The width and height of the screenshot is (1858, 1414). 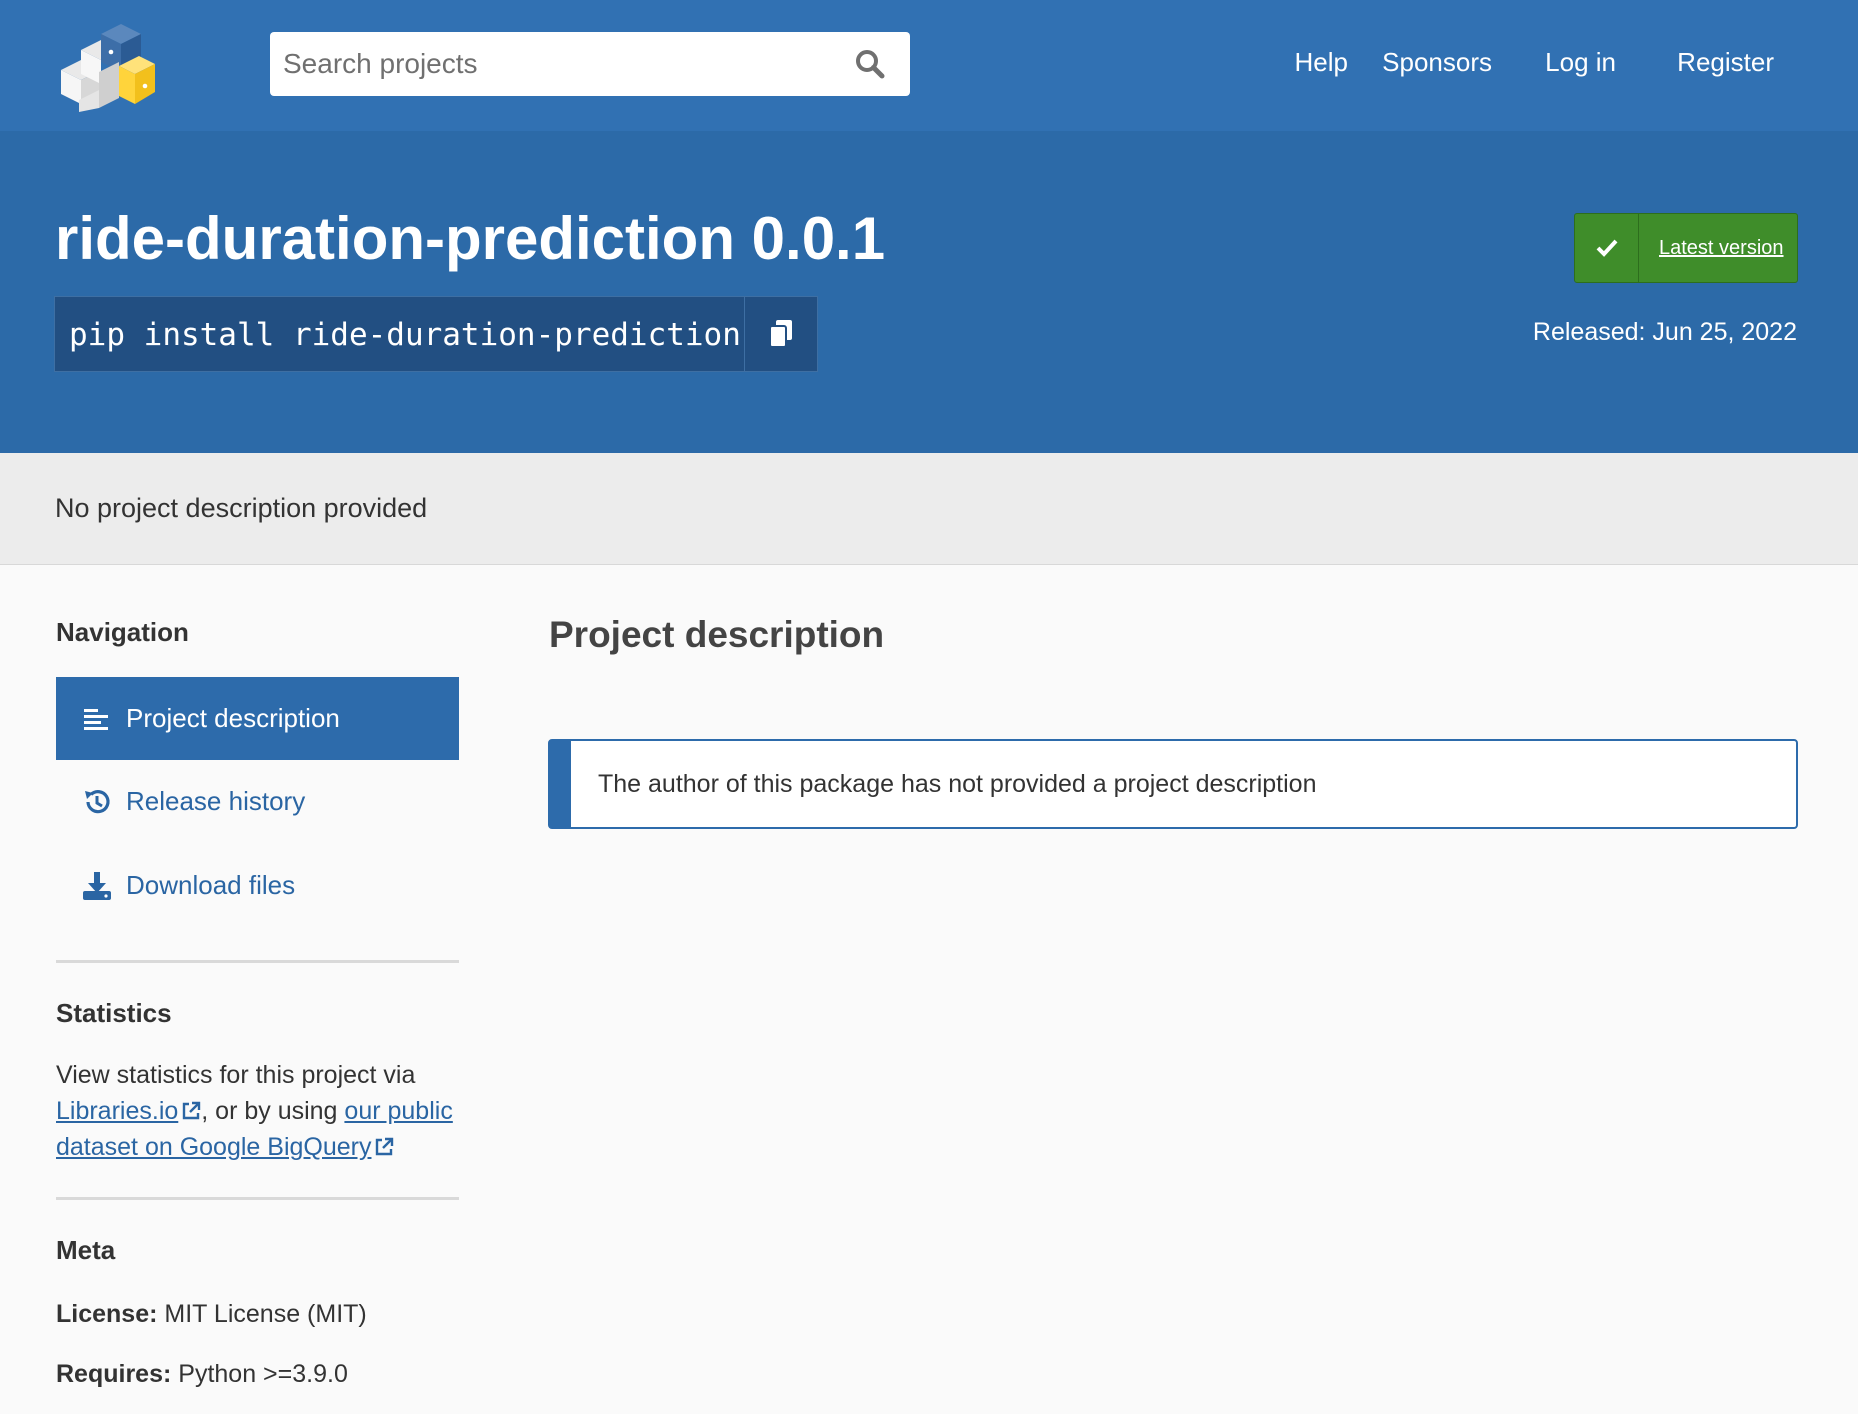 I want to click on search-box, so click(x=590, y=64).